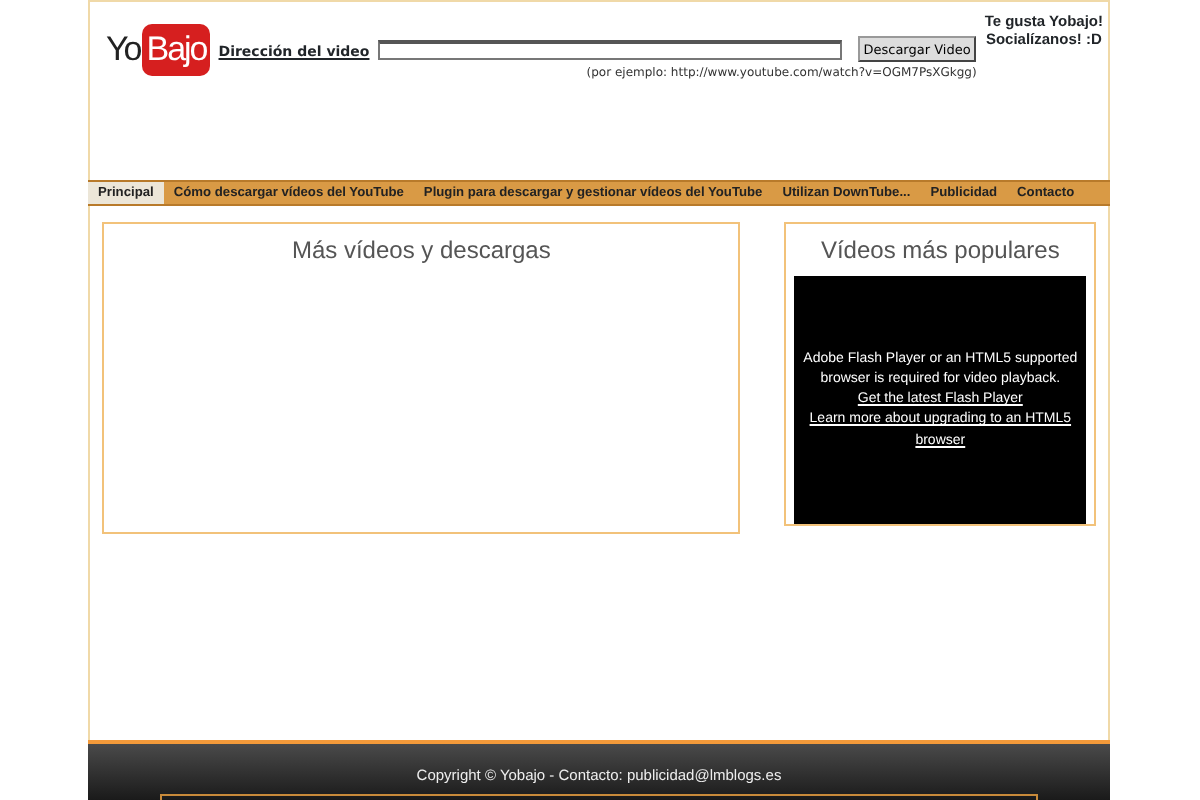 This screenshot has height=800, width=1200. I want to click on video-url-field, so click(609, 50).